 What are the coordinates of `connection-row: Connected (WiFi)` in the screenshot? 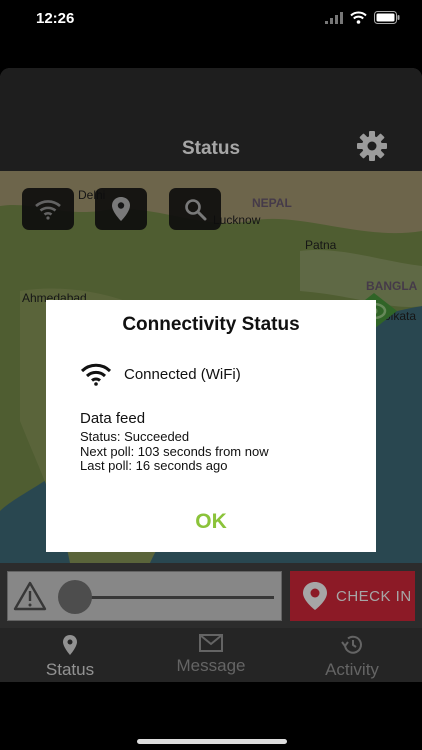 It's located at (160, 374).